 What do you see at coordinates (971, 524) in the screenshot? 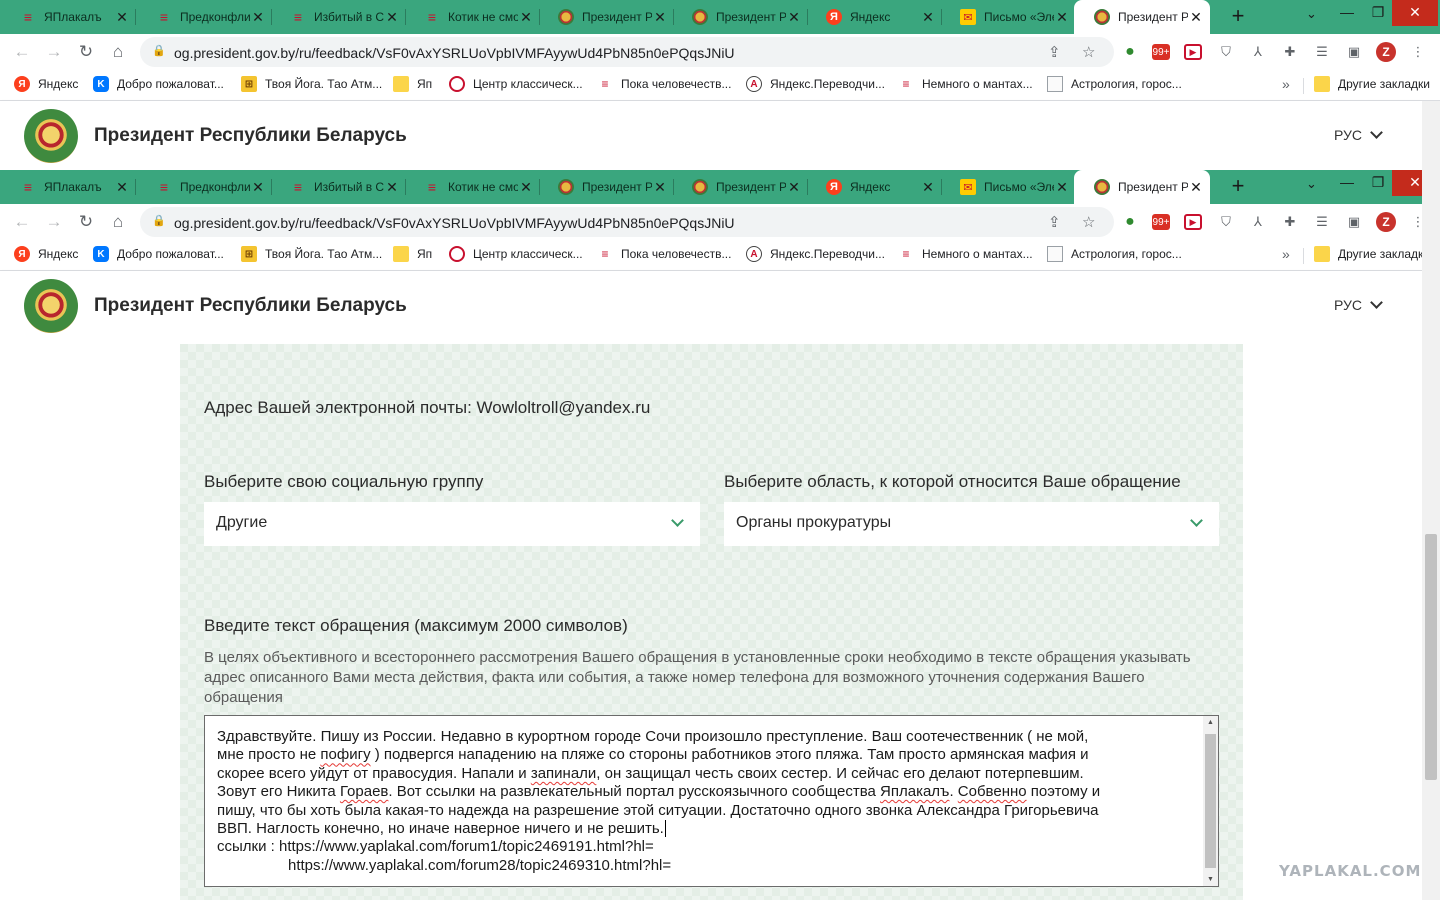
I see `area-select: Органы прокуратуры` at bounding box center [971, 524].